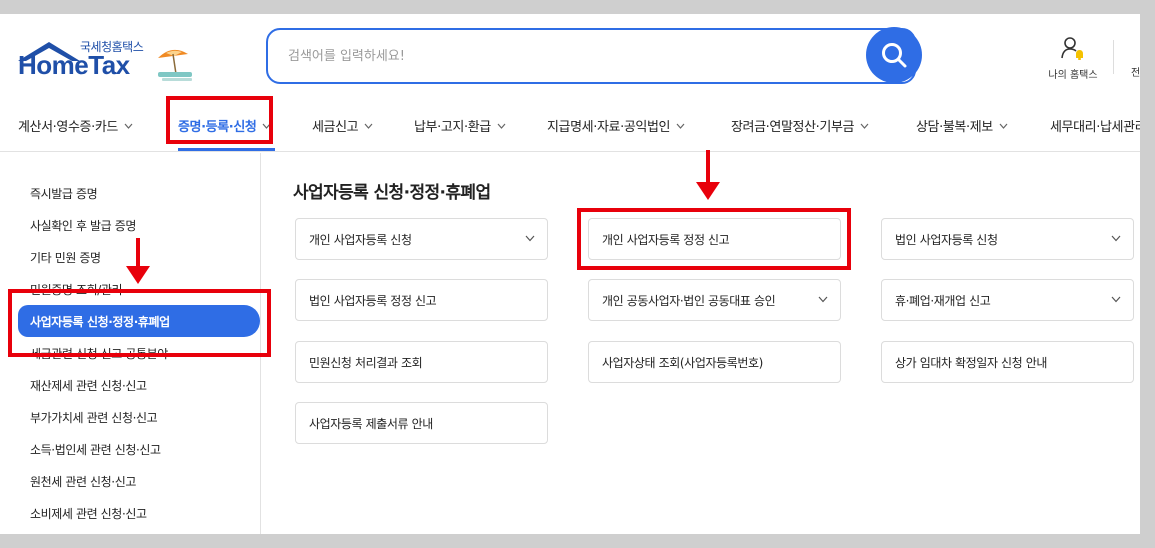 The width and height of the screenshot is (1155, 548). Describe the element at coordinates (139, 449) in the screenshot. I see `sidebar-item-income-corporate-tax: 소득·법인세 관련 신청·신고` at that location.